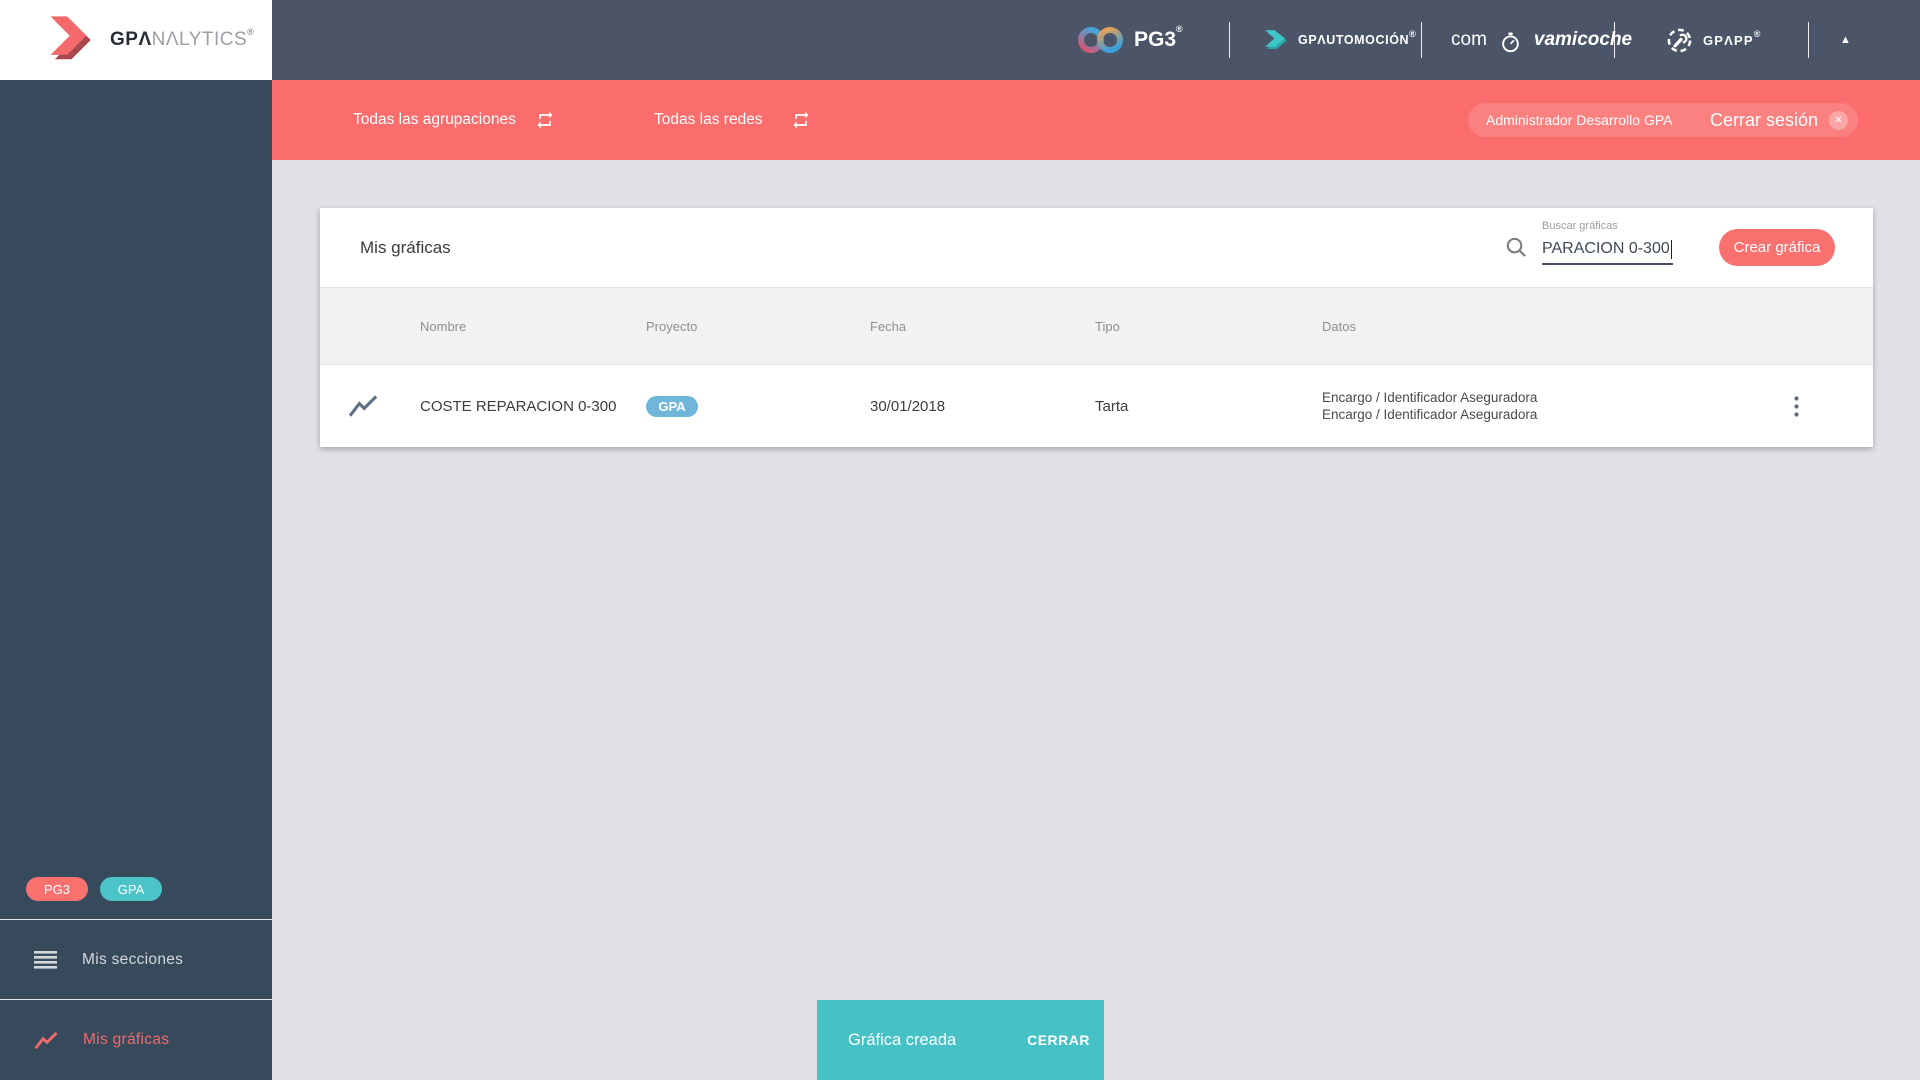 This screenshot has height=1080, width=1920. I want to click on pg3-infinity-icon, so click(1100, 40).